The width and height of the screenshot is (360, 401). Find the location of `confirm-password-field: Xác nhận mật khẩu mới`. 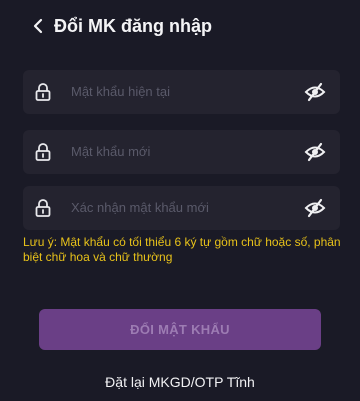

confirm-password-field: Xác nhận mật khẩu mới is located at coordinates (181, 208).